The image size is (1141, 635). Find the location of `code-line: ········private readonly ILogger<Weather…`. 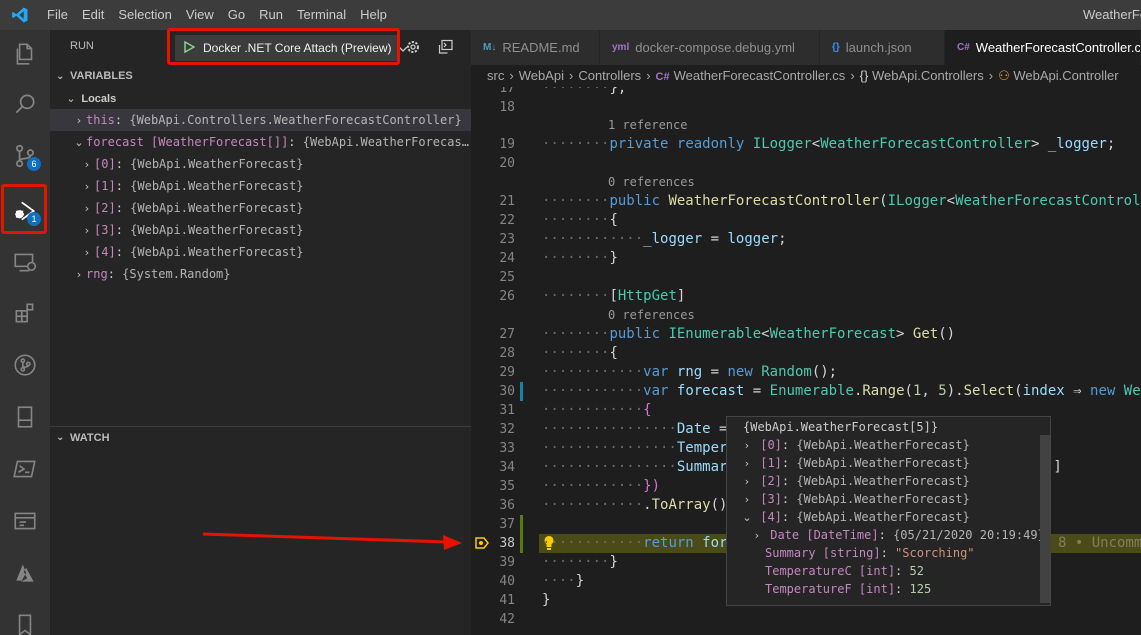

code-line: ········private readonly ILogger<Weather… is located at coordinates (829, 144).